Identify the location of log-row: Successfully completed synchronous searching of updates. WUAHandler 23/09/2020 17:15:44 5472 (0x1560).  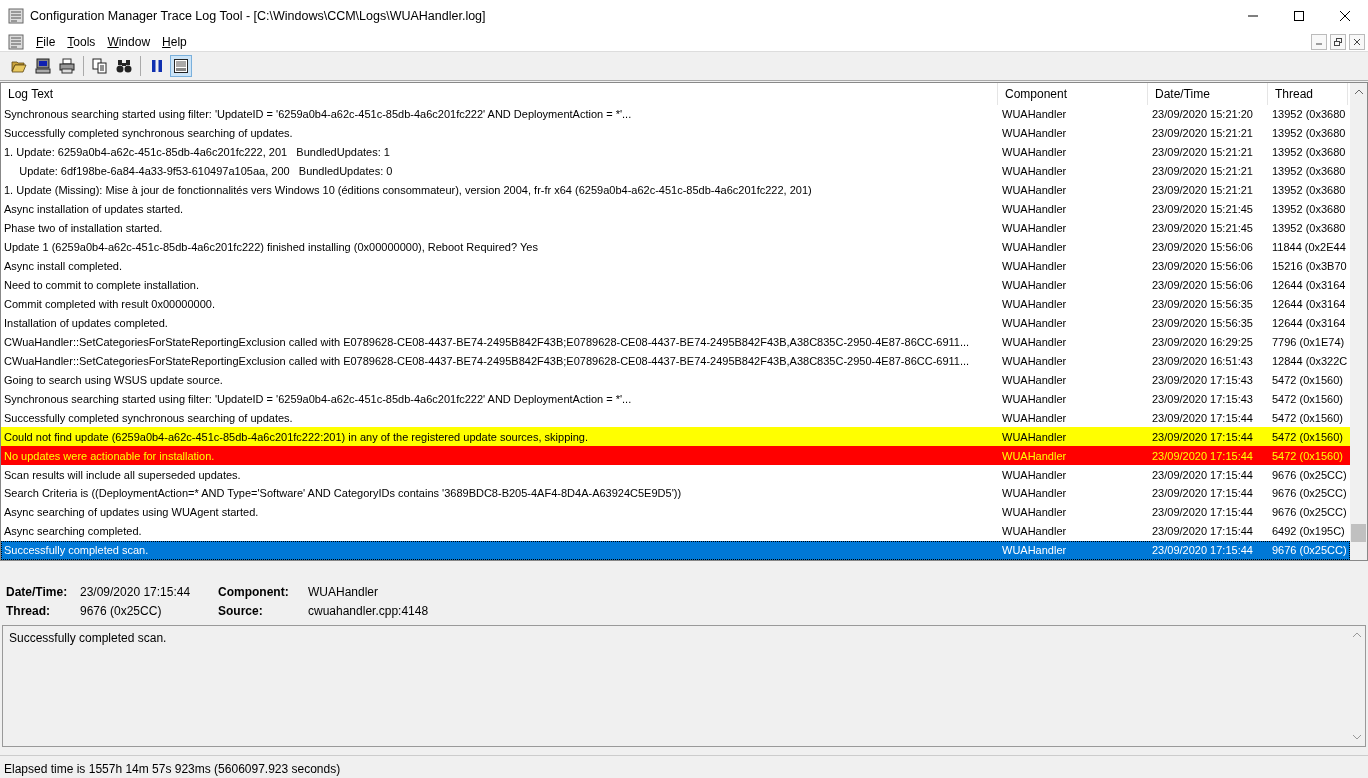
(675, 418).